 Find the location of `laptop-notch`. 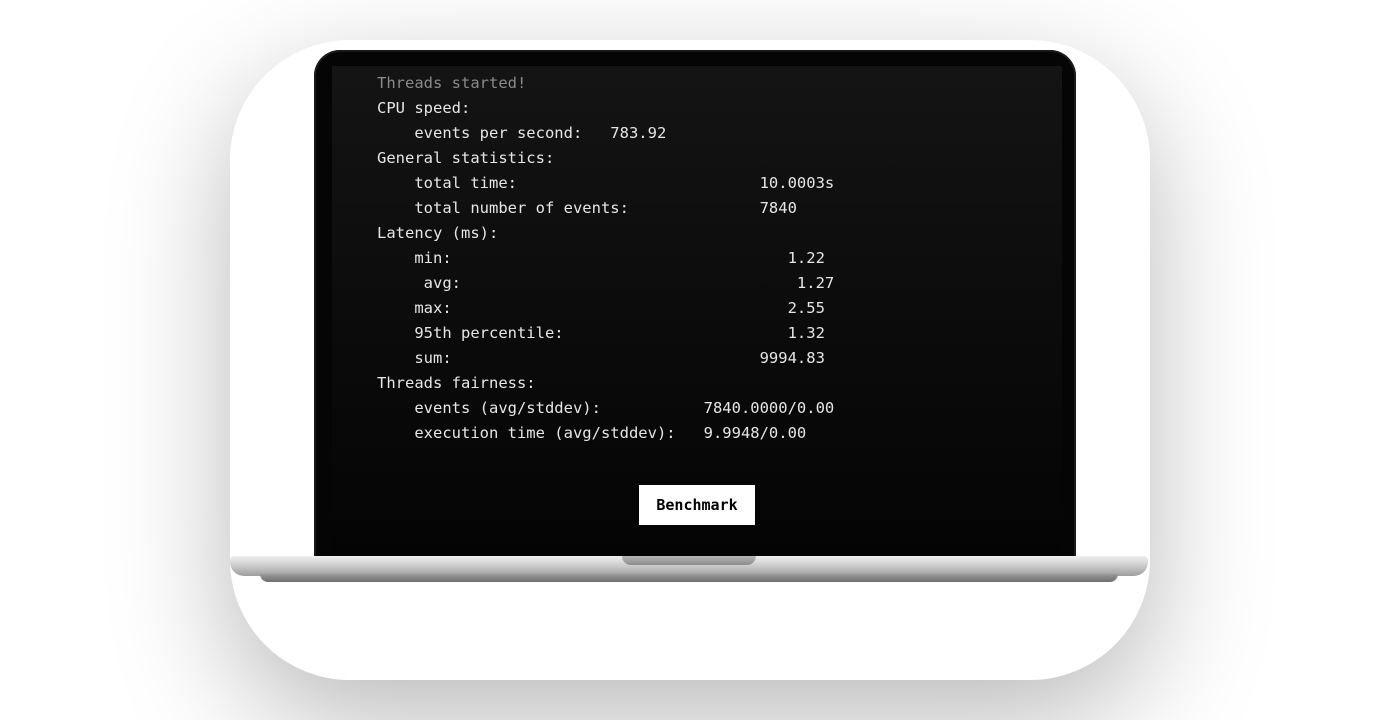

laptop-notch is located at coordinates (689, 560).